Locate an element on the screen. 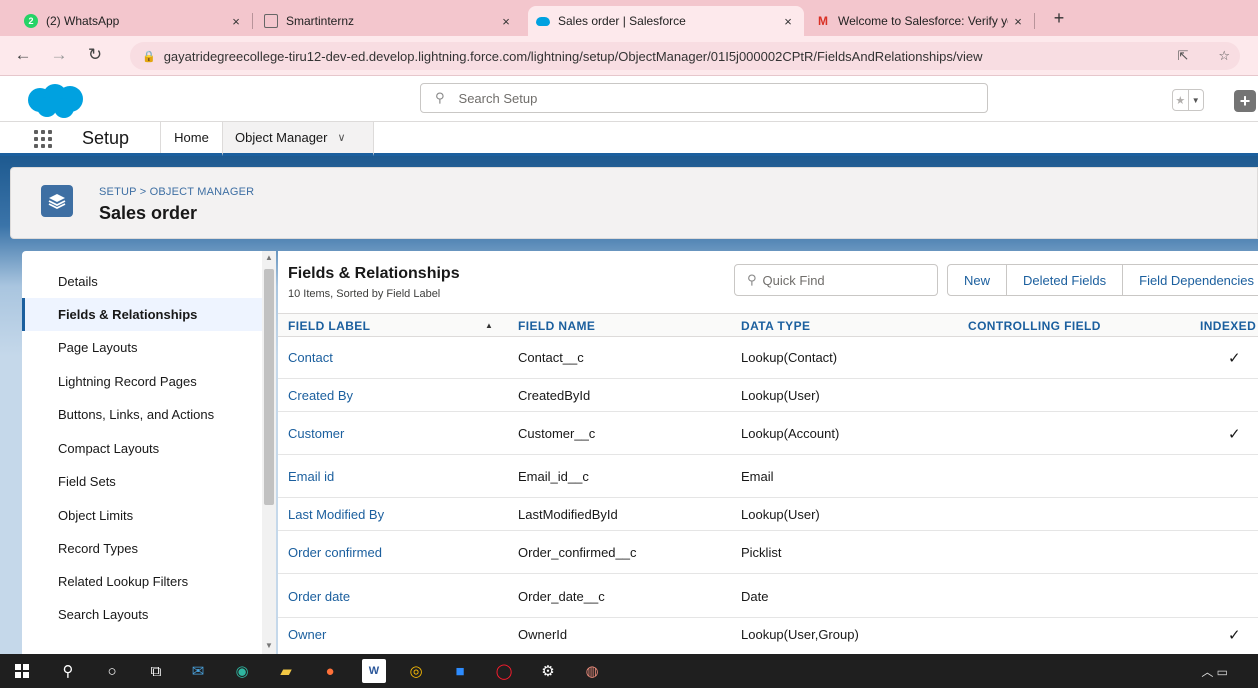 The image size is (1258, 688). object-layers-icon is located at coordinates (57, 201).